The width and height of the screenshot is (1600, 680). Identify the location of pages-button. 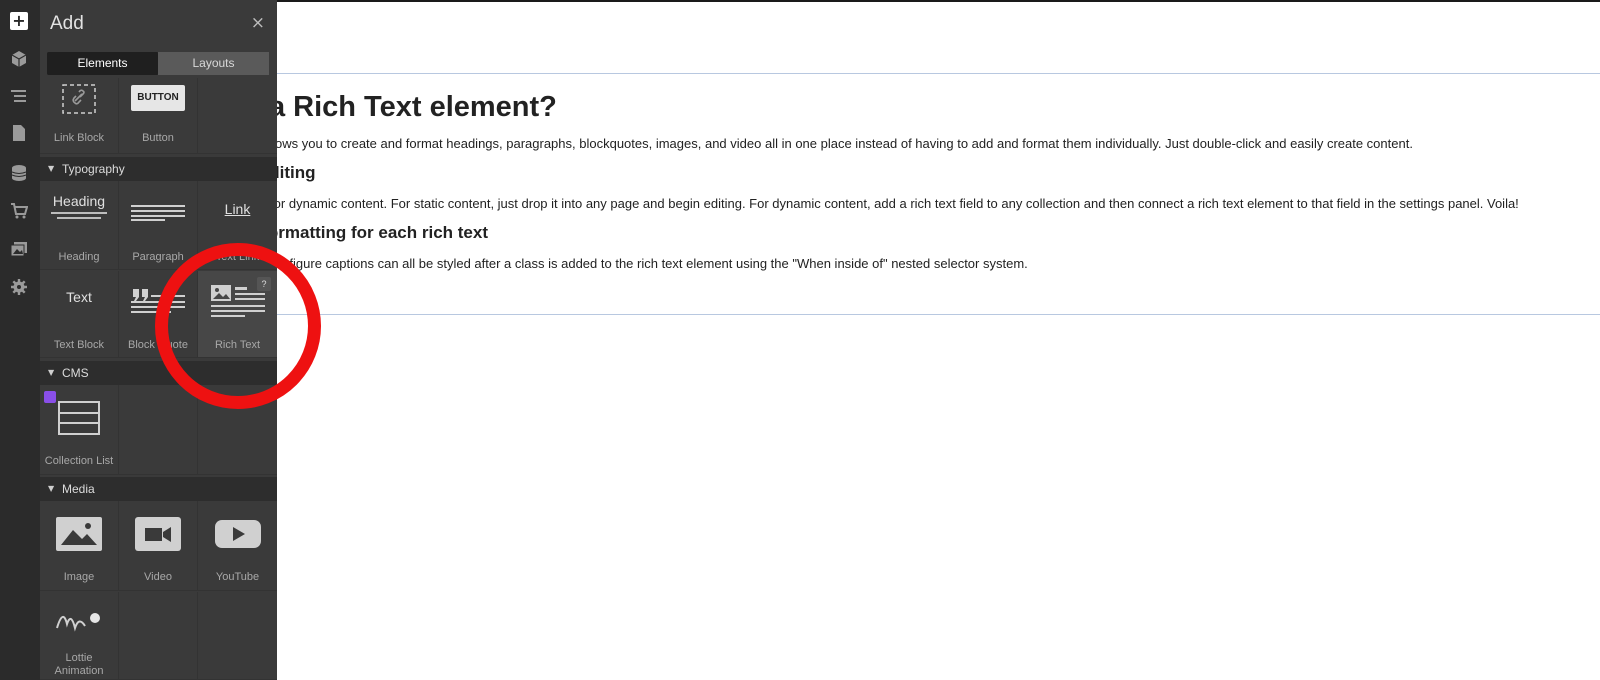
(19, 133).